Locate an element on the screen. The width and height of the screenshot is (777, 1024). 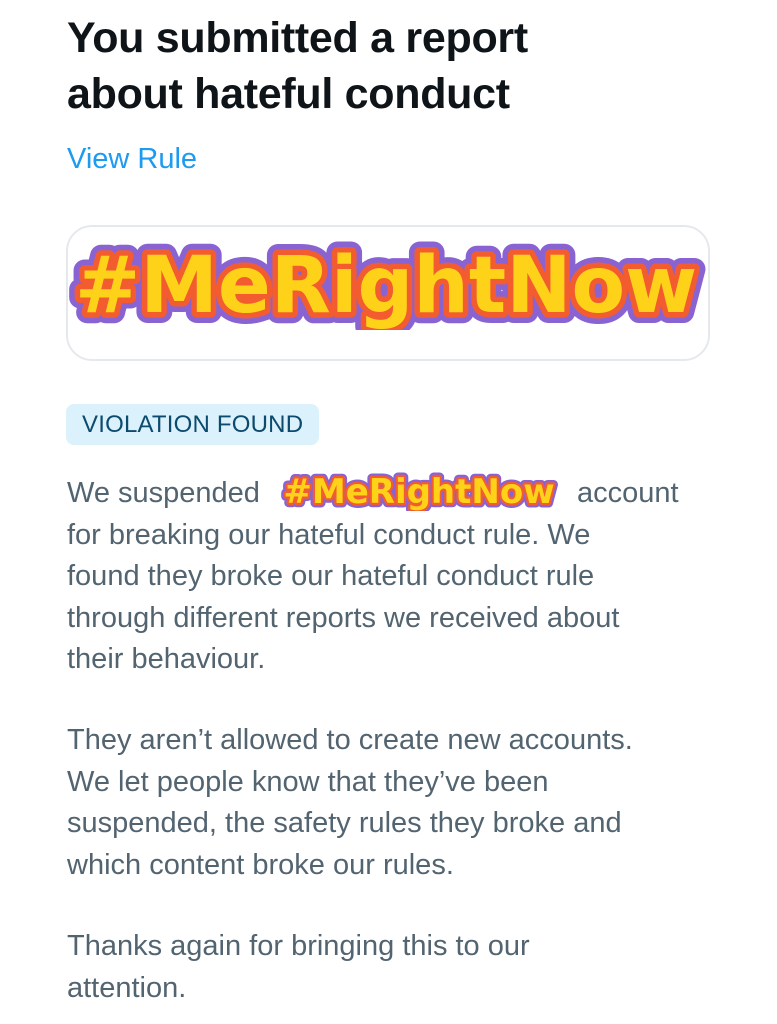
p3-line-2: attention. is located at coordinates (127, 987).